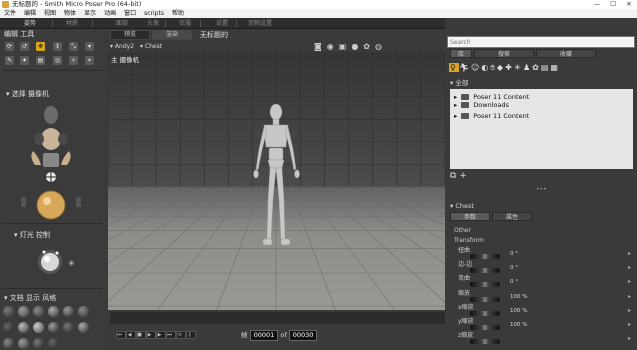 The height and width of the screenshot is (350, 637). I want to click on close-button: ✕, so click(629, 4).